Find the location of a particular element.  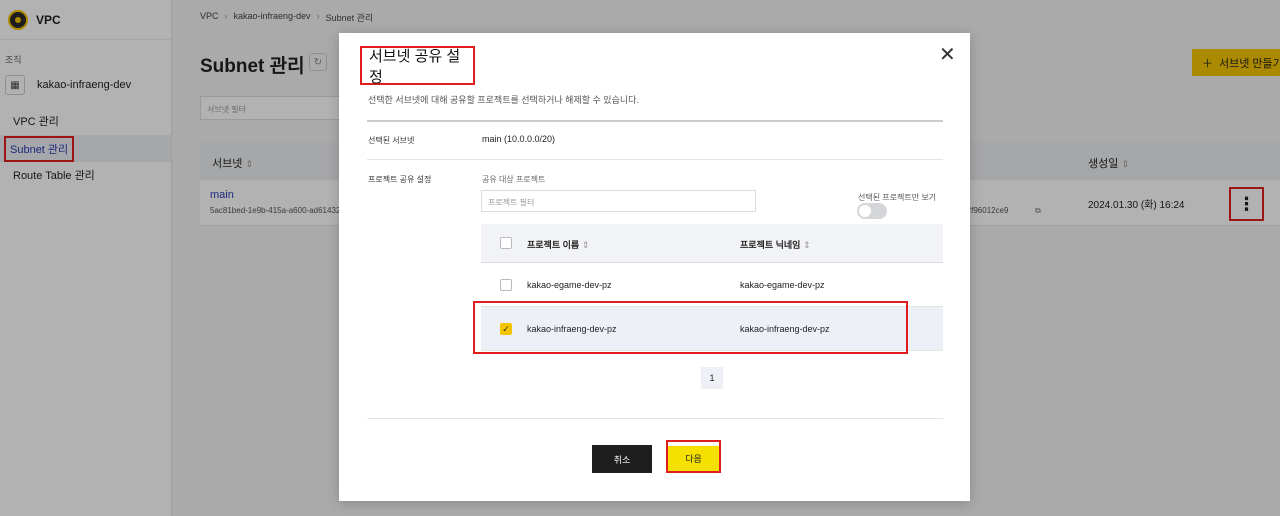

project-table-header: 프로젝트 이름 ⇕ 프로젝트 닉네임 ⇕ is located at coordinates (712, 243).